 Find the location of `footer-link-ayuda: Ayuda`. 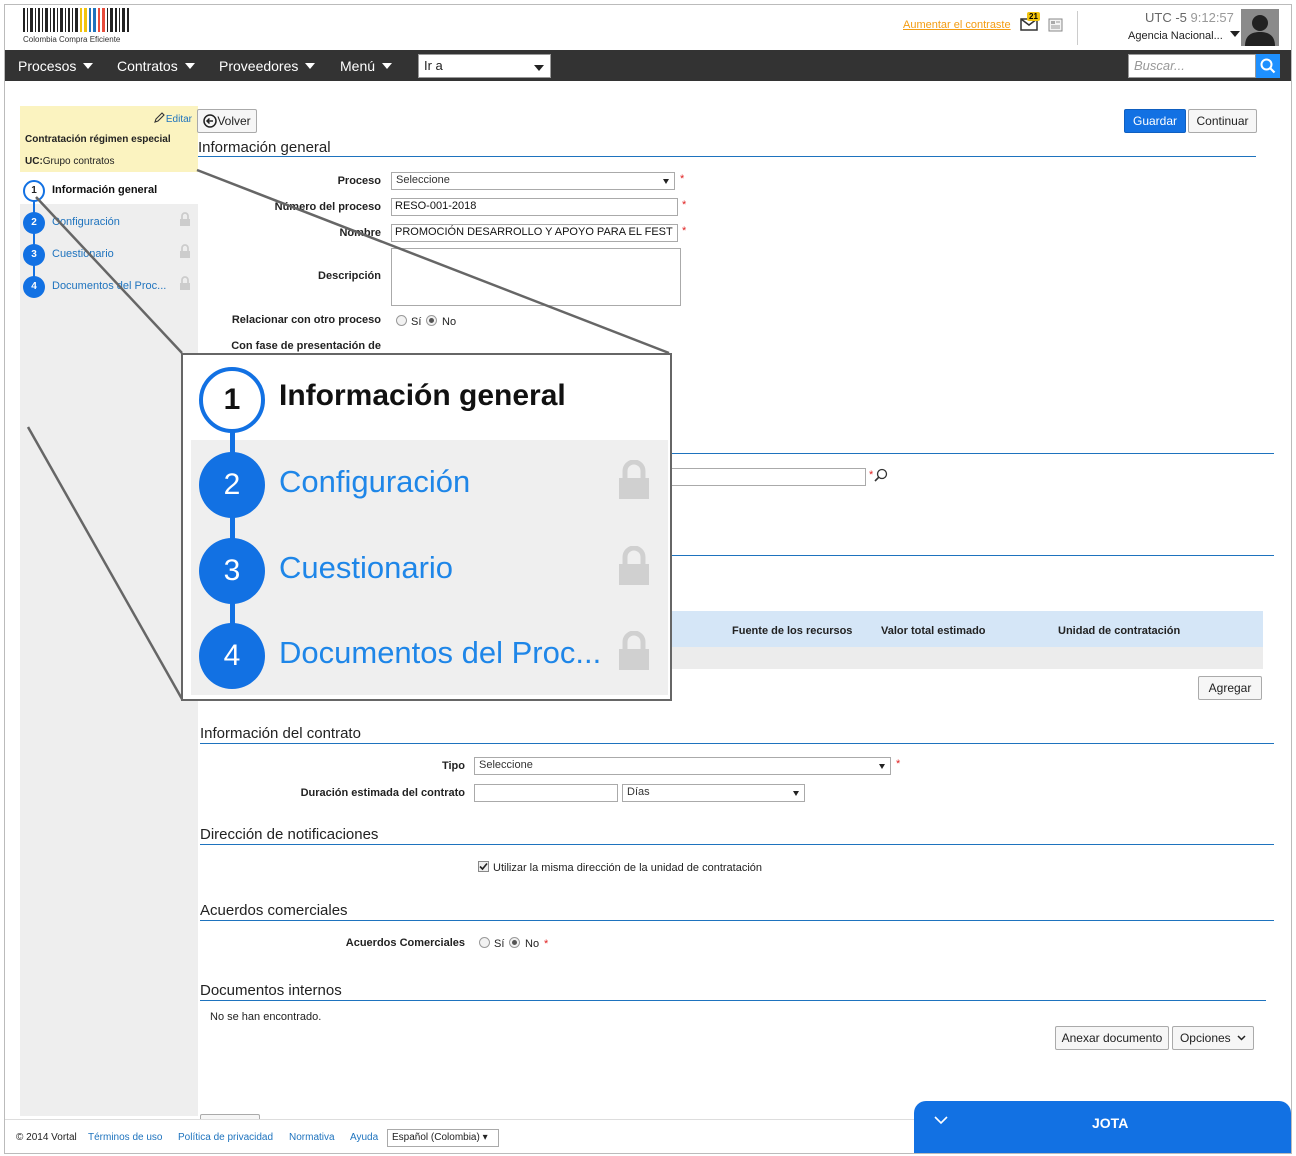

footer-link-ayuda: Ayuda is located at coordinates (364, 1137).